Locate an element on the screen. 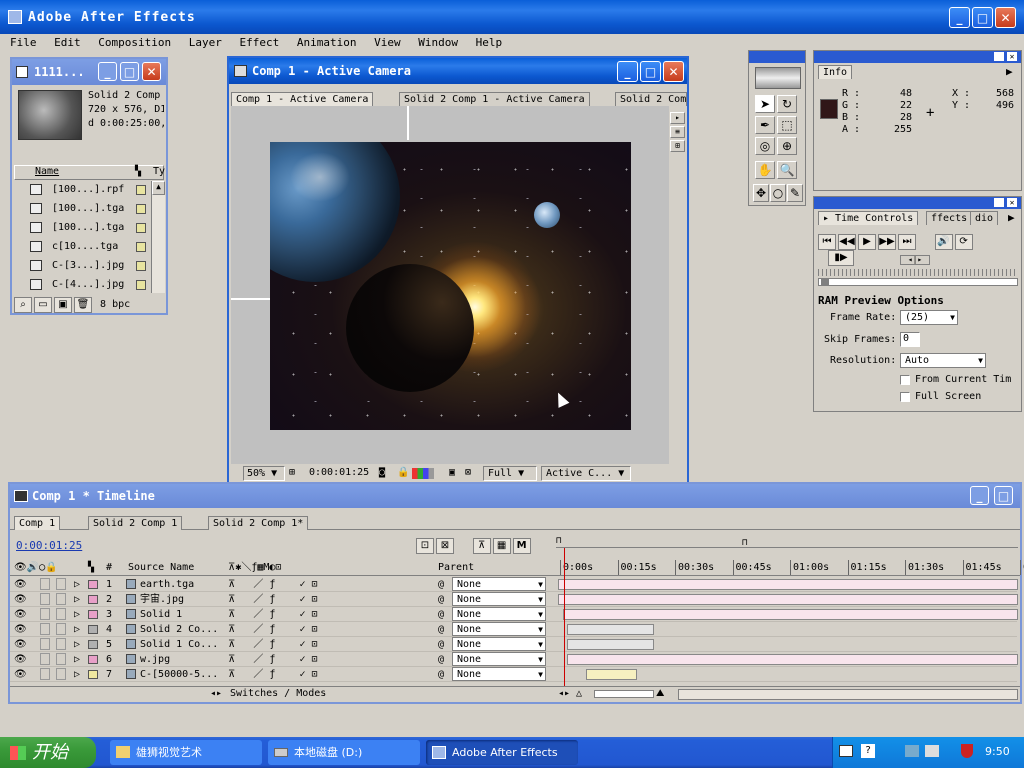 This screenshot has height=768, width=1024. parent-header: Parent is located at coordinates (456, 567).